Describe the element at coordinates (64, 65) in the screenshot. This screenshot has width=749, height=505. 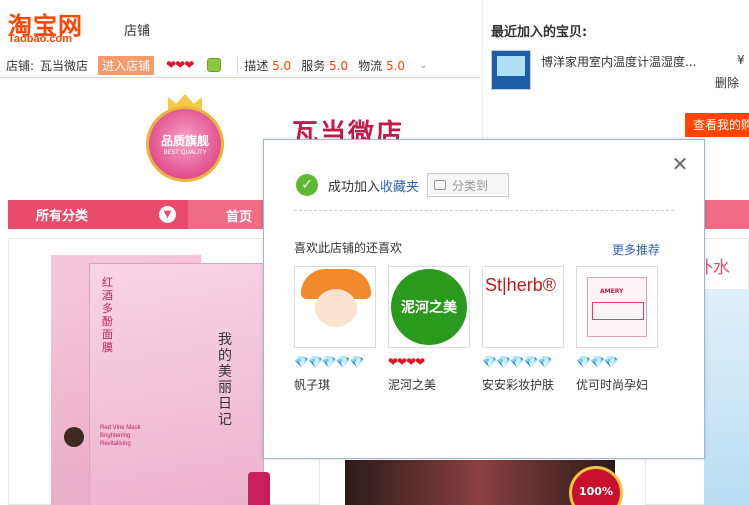
I see `store-name-link: 瓦当微店` at that location.